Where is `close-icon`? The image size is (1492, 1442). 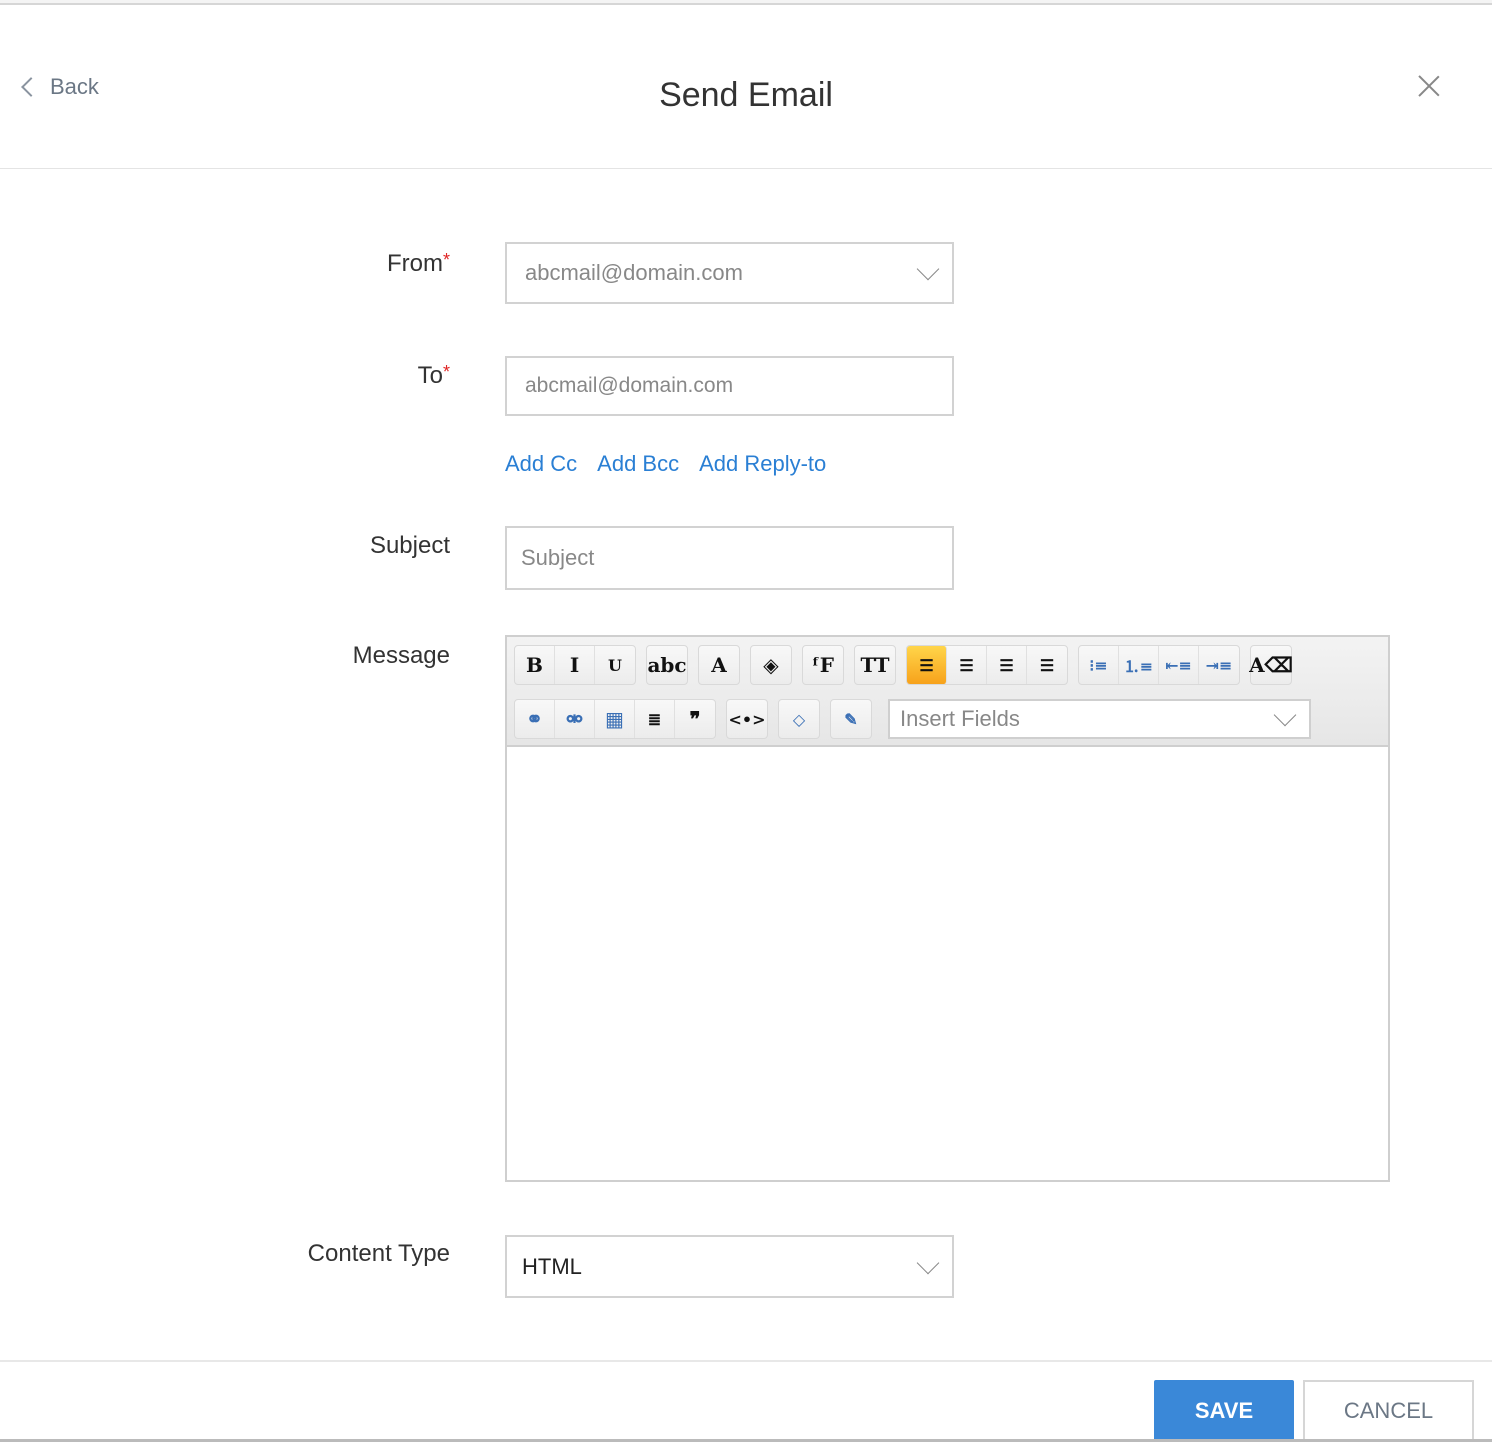 close-icon is located at coordinates (1429, 85).